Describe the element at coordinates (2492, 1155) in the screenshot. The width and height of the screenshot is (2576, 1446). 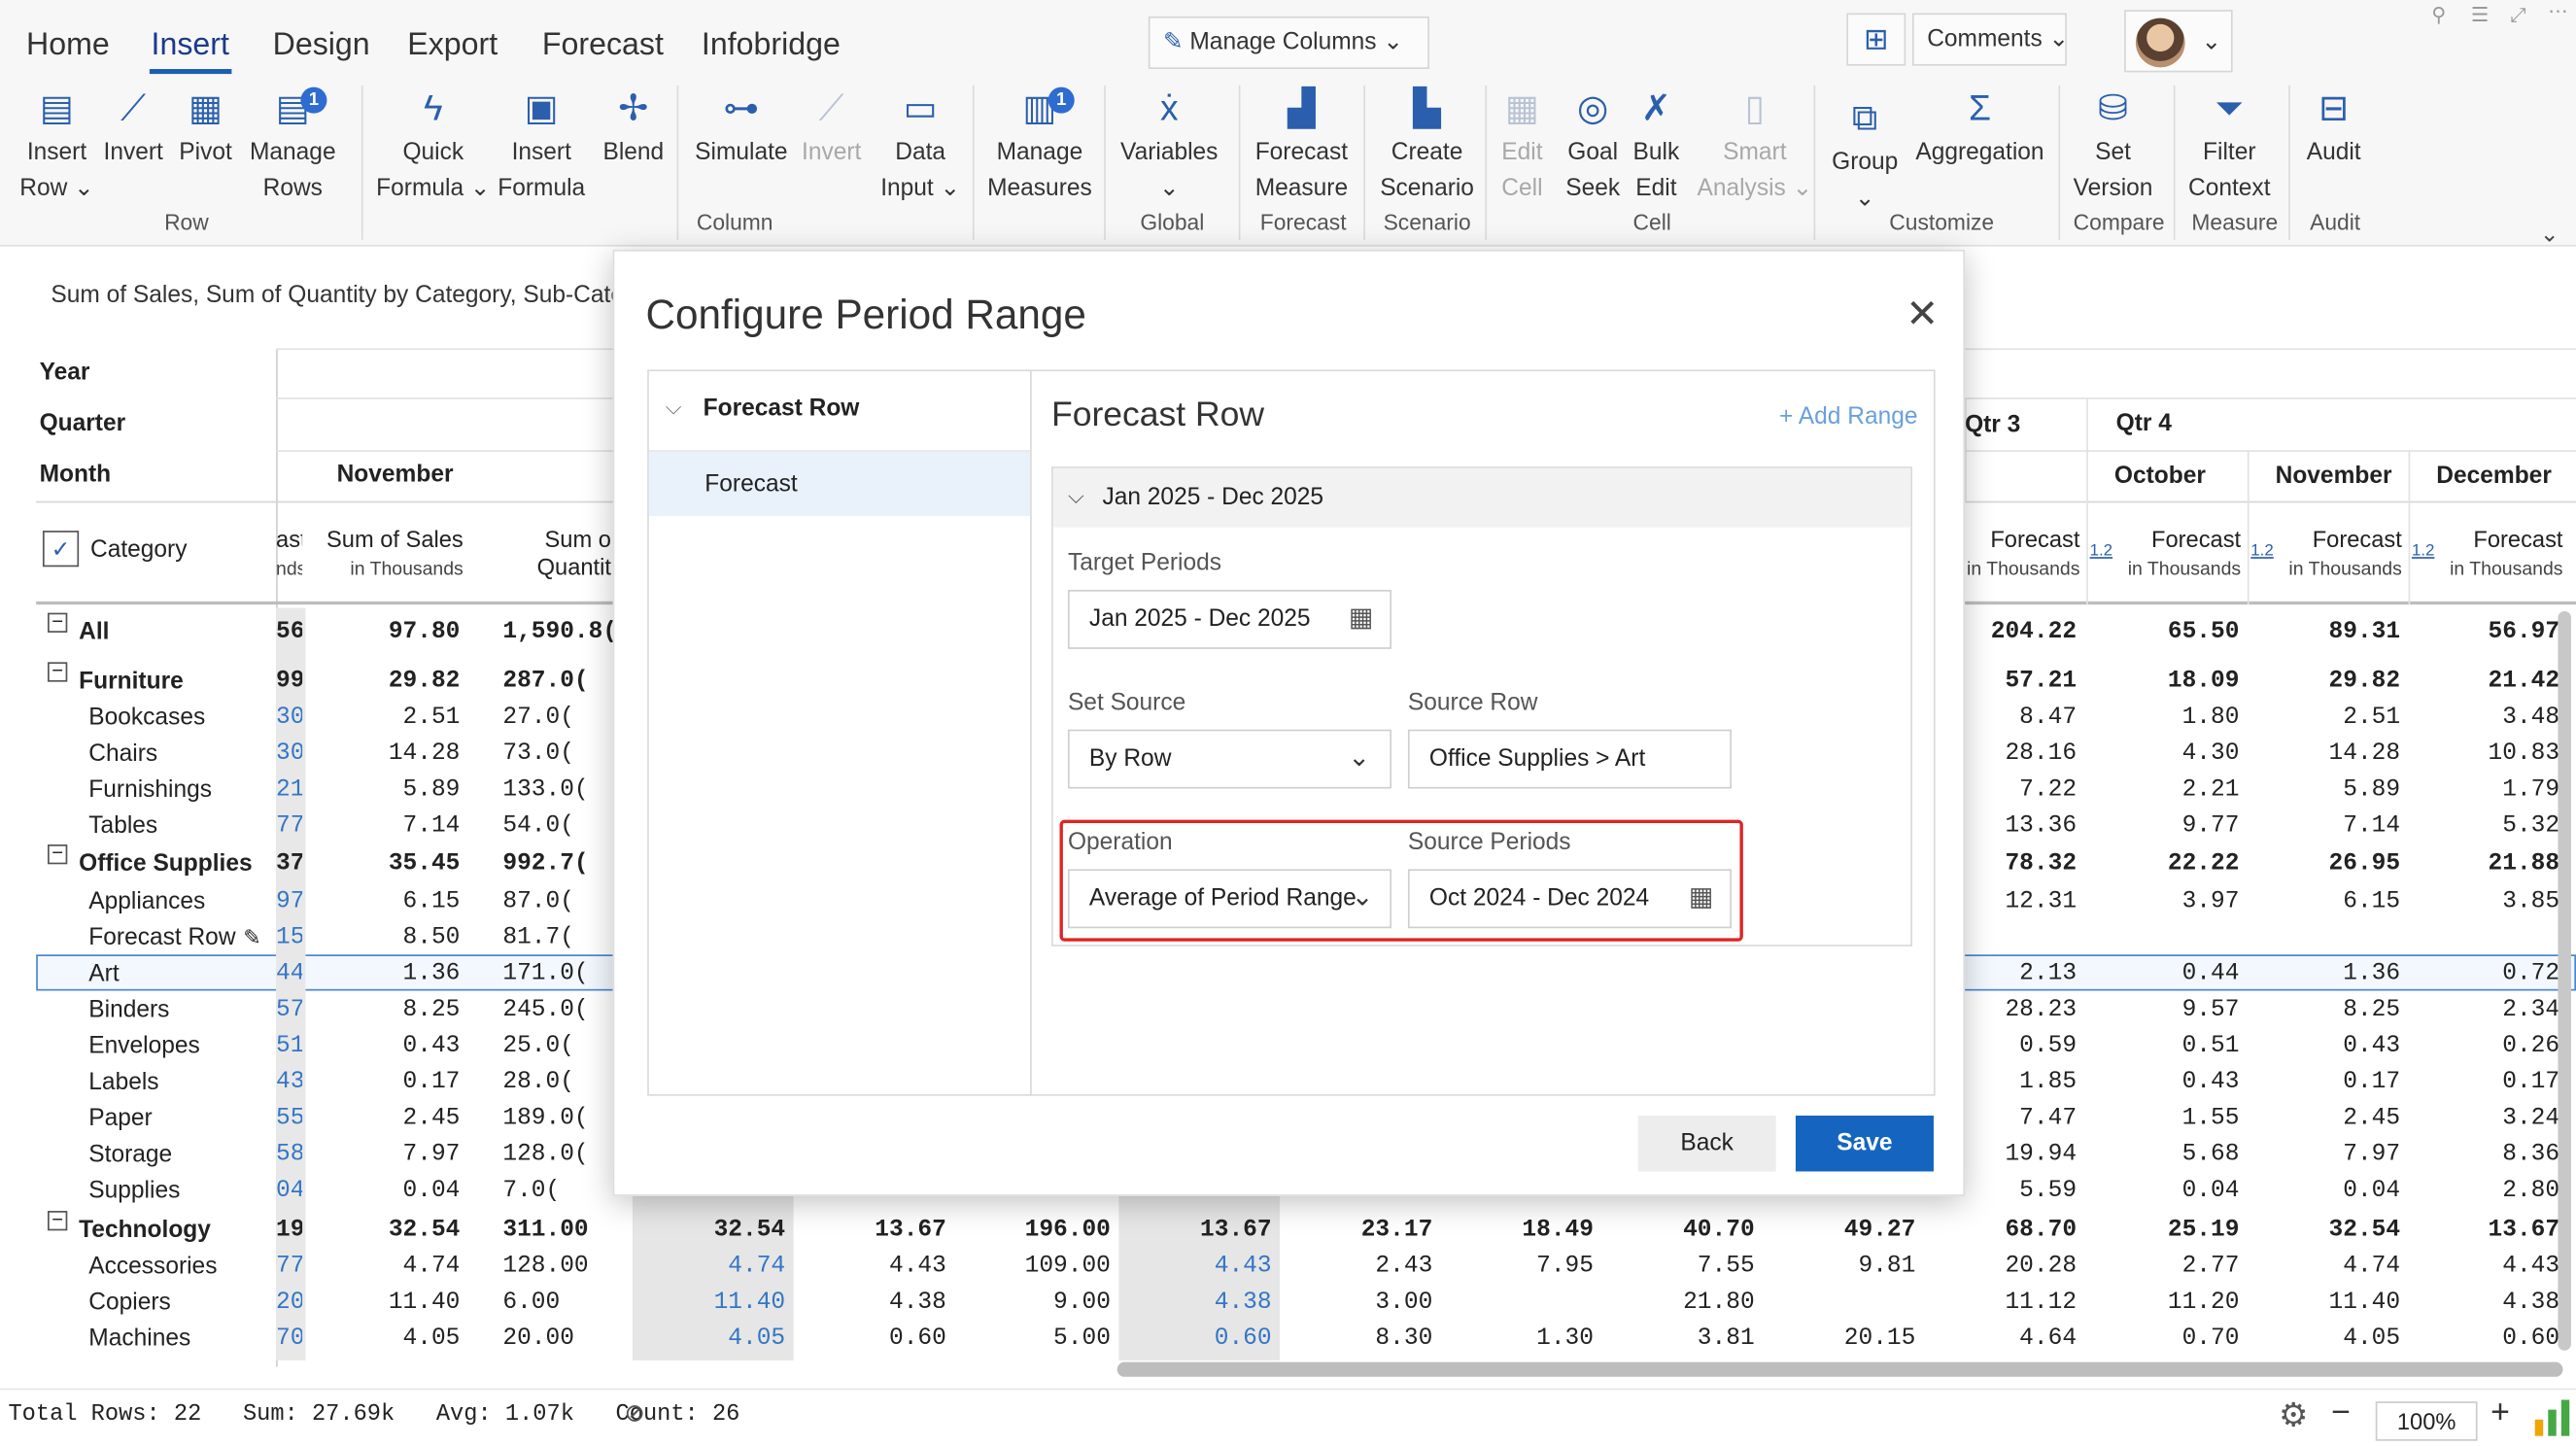
I see `forecast-cell: 8.36` at that location.